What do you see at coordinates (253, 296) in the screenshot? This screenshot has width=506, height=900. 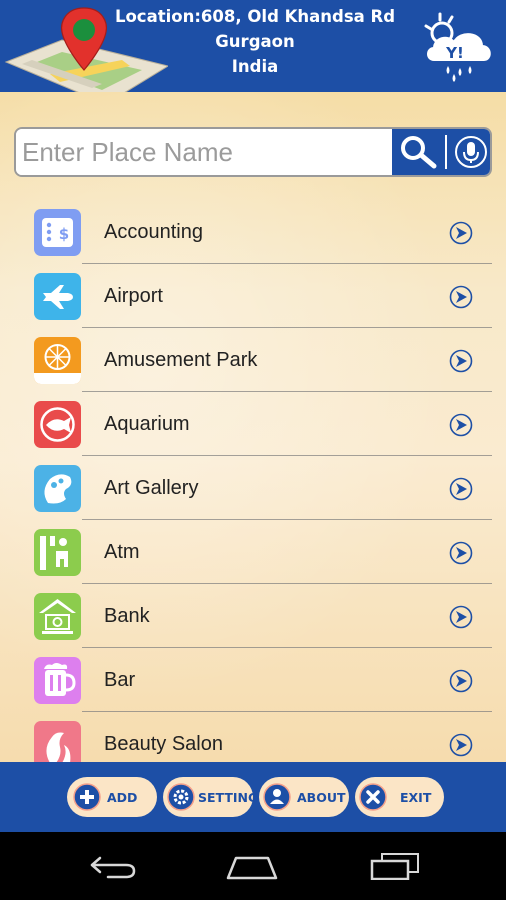 I see `list-item: Airport` at bounding box center [253, 296].